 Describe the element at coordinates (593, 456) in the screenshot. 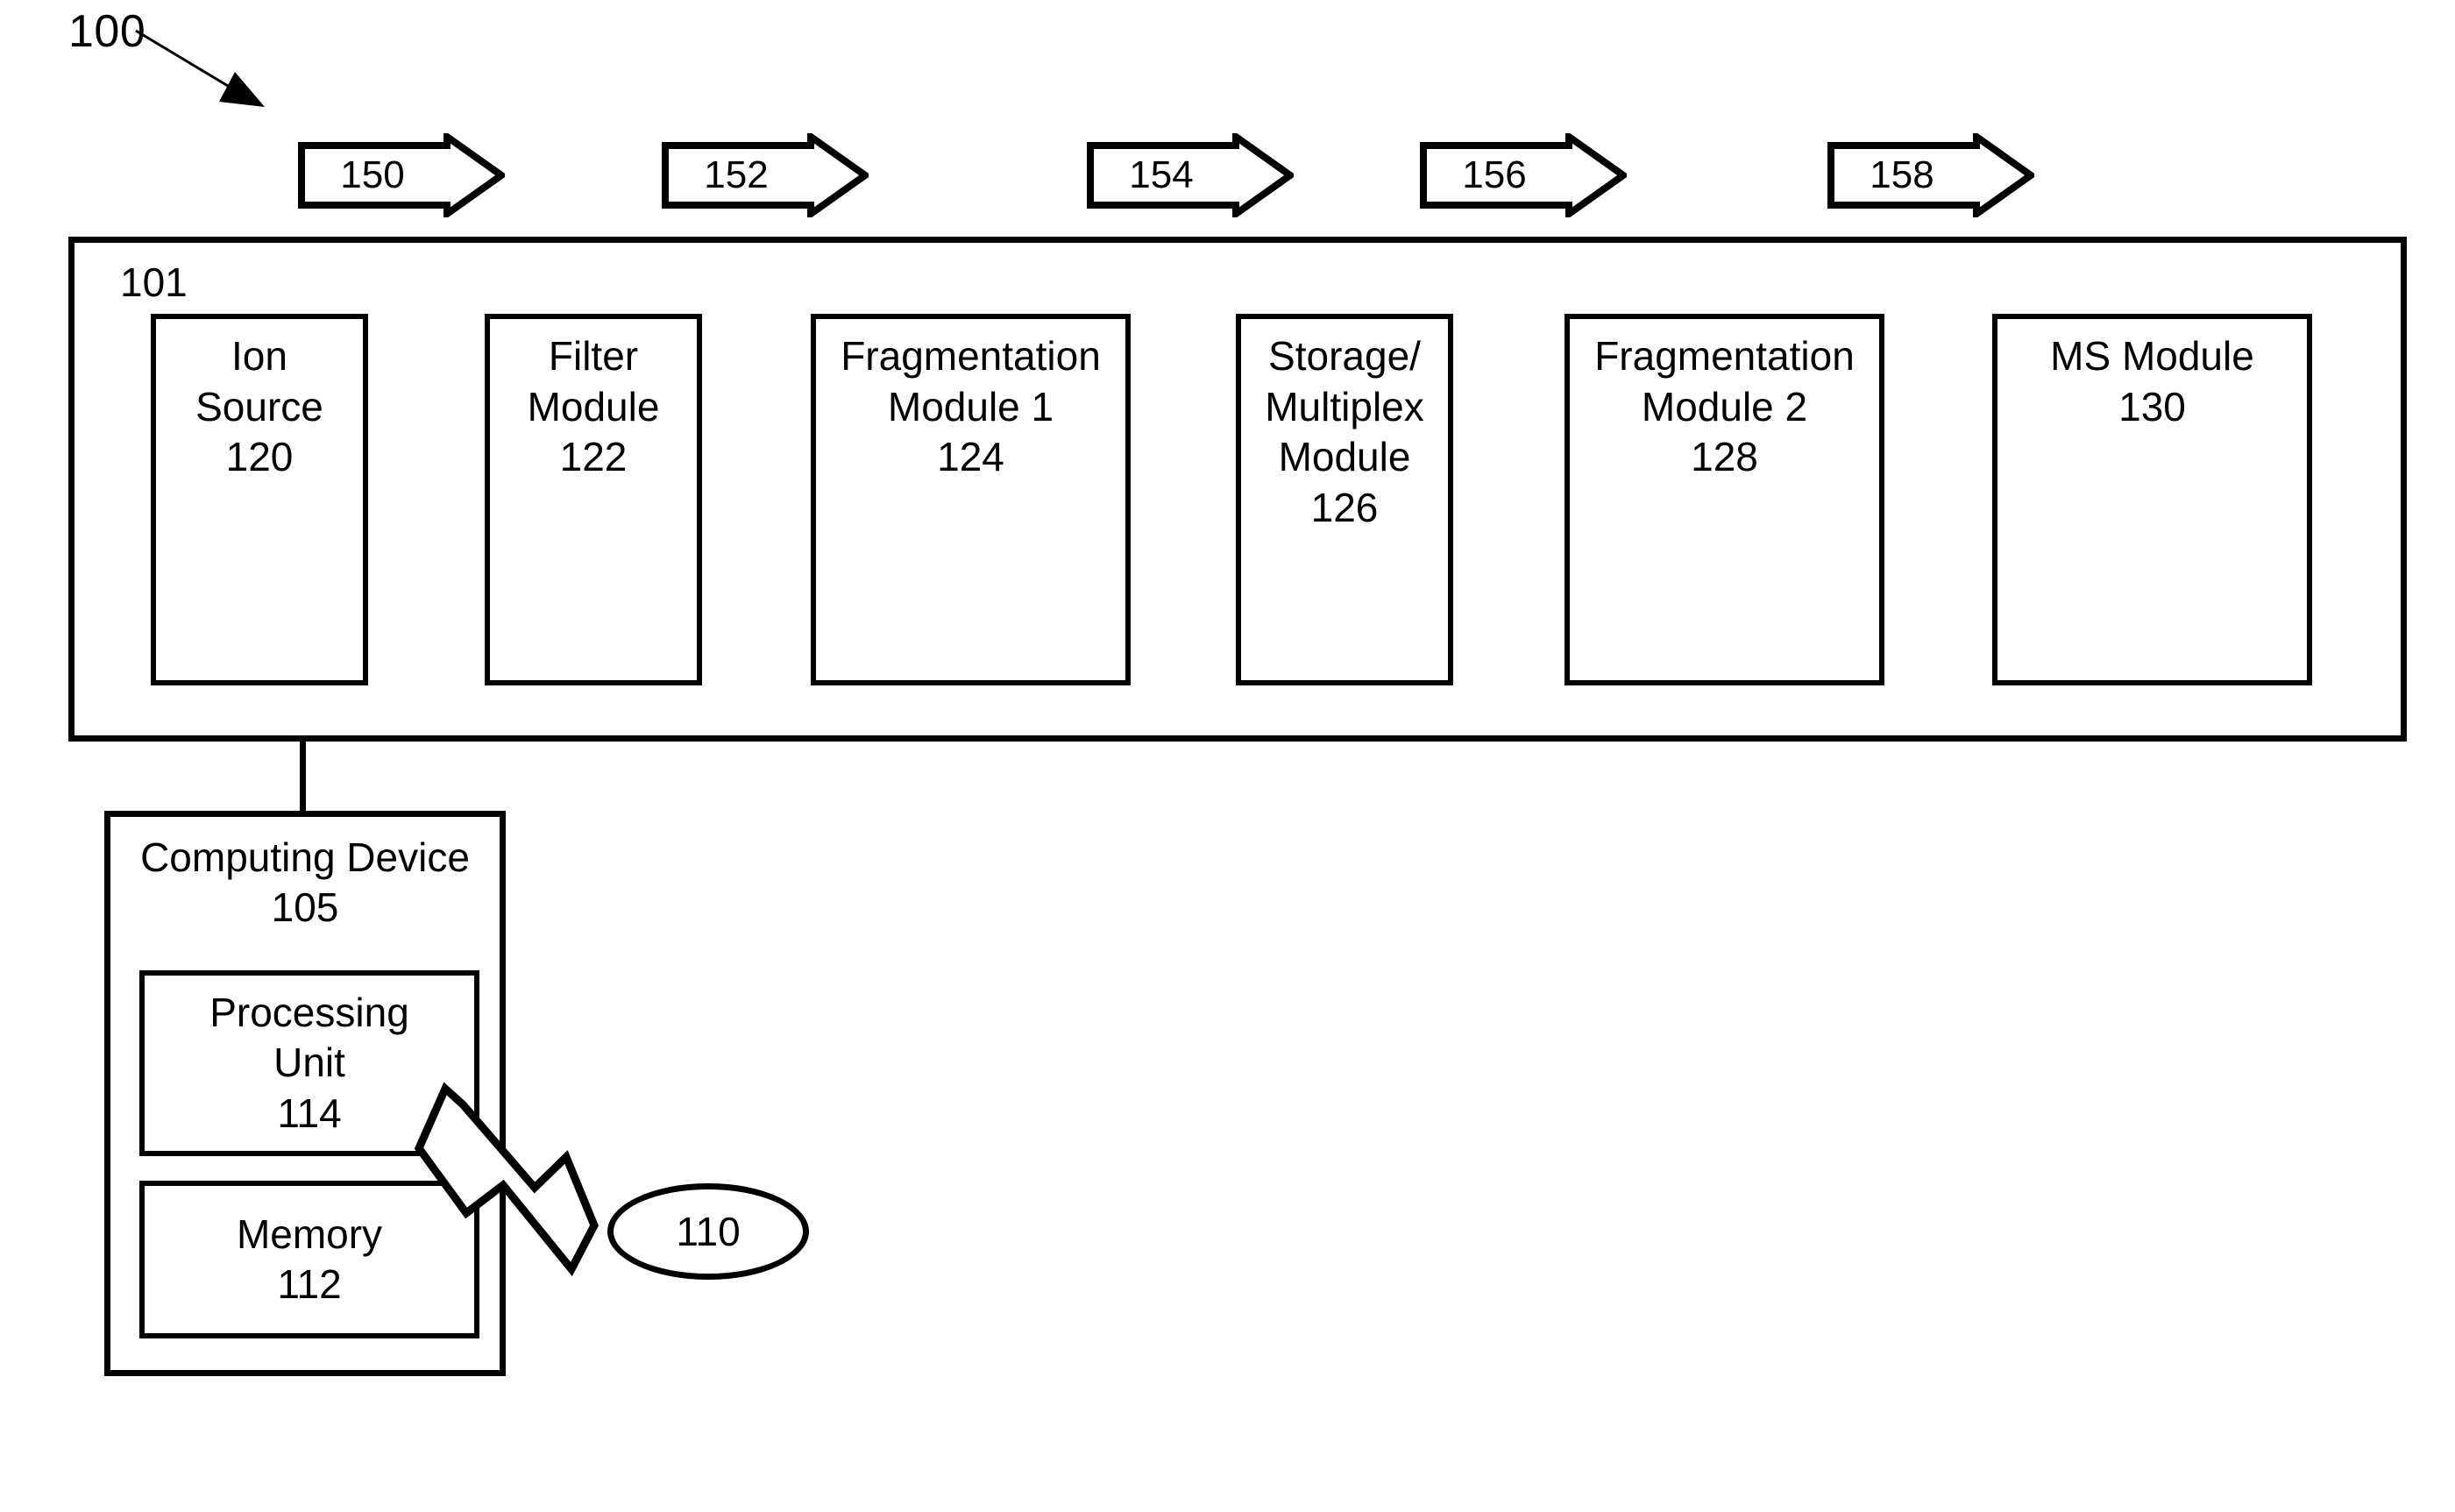

I see `module-label-line: 122` at that location.